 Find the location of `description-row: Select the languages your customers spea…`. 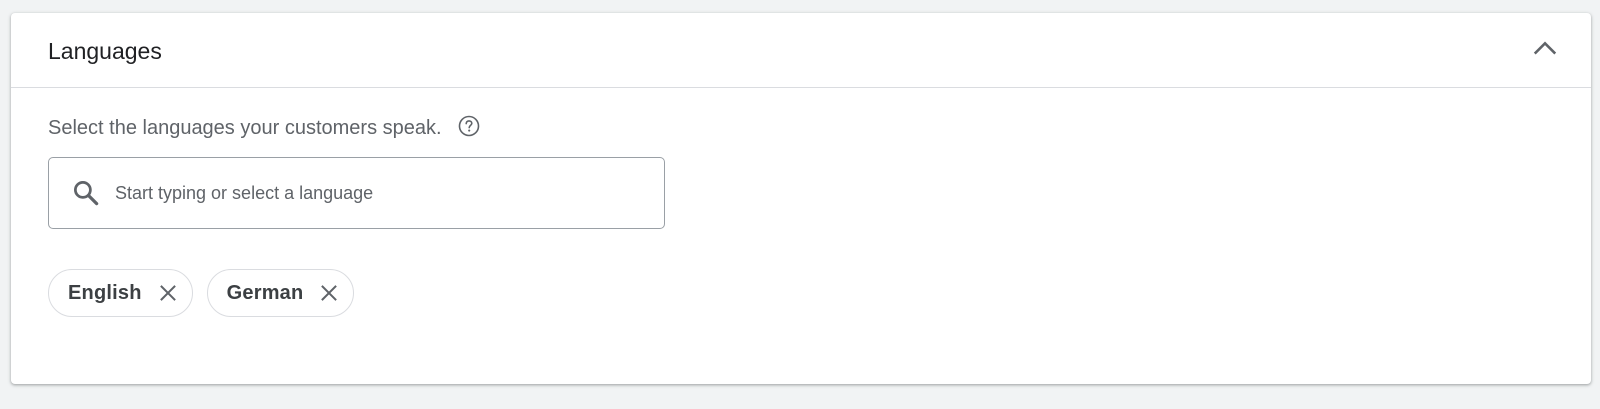

description-row: Select the languages your customers spea… is located at coordinates (264, 128).